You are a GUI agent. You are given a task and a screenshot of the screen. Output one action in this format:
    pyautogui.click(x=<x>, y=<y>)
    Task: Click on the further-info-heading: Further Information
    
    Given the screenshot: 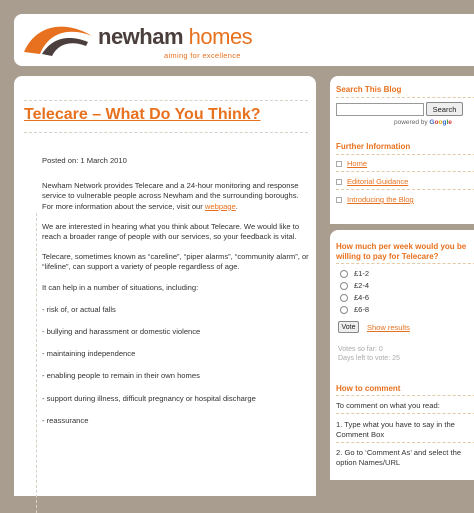 What is the action you would take?
    pyautogui.click(x=373, y=146)
    